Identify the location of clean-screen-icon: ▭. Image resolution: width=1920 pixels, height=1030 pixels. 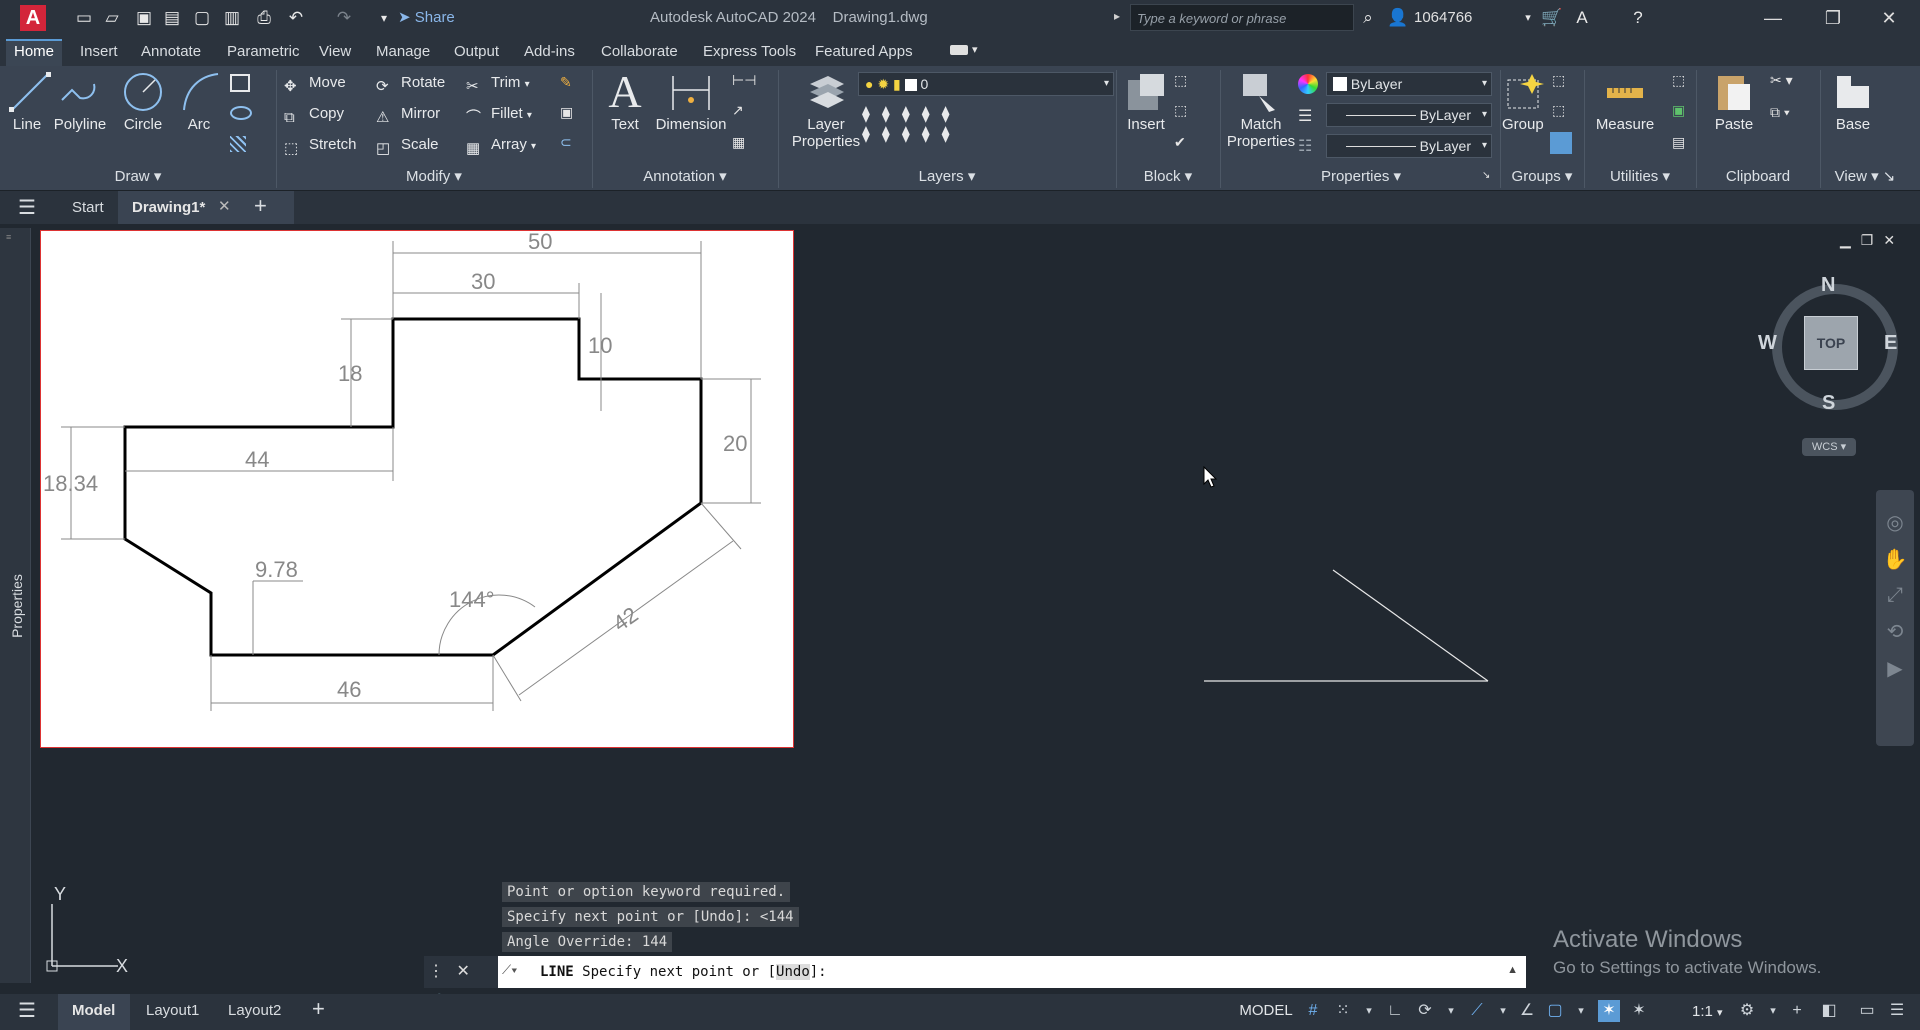
(1867, 1011).